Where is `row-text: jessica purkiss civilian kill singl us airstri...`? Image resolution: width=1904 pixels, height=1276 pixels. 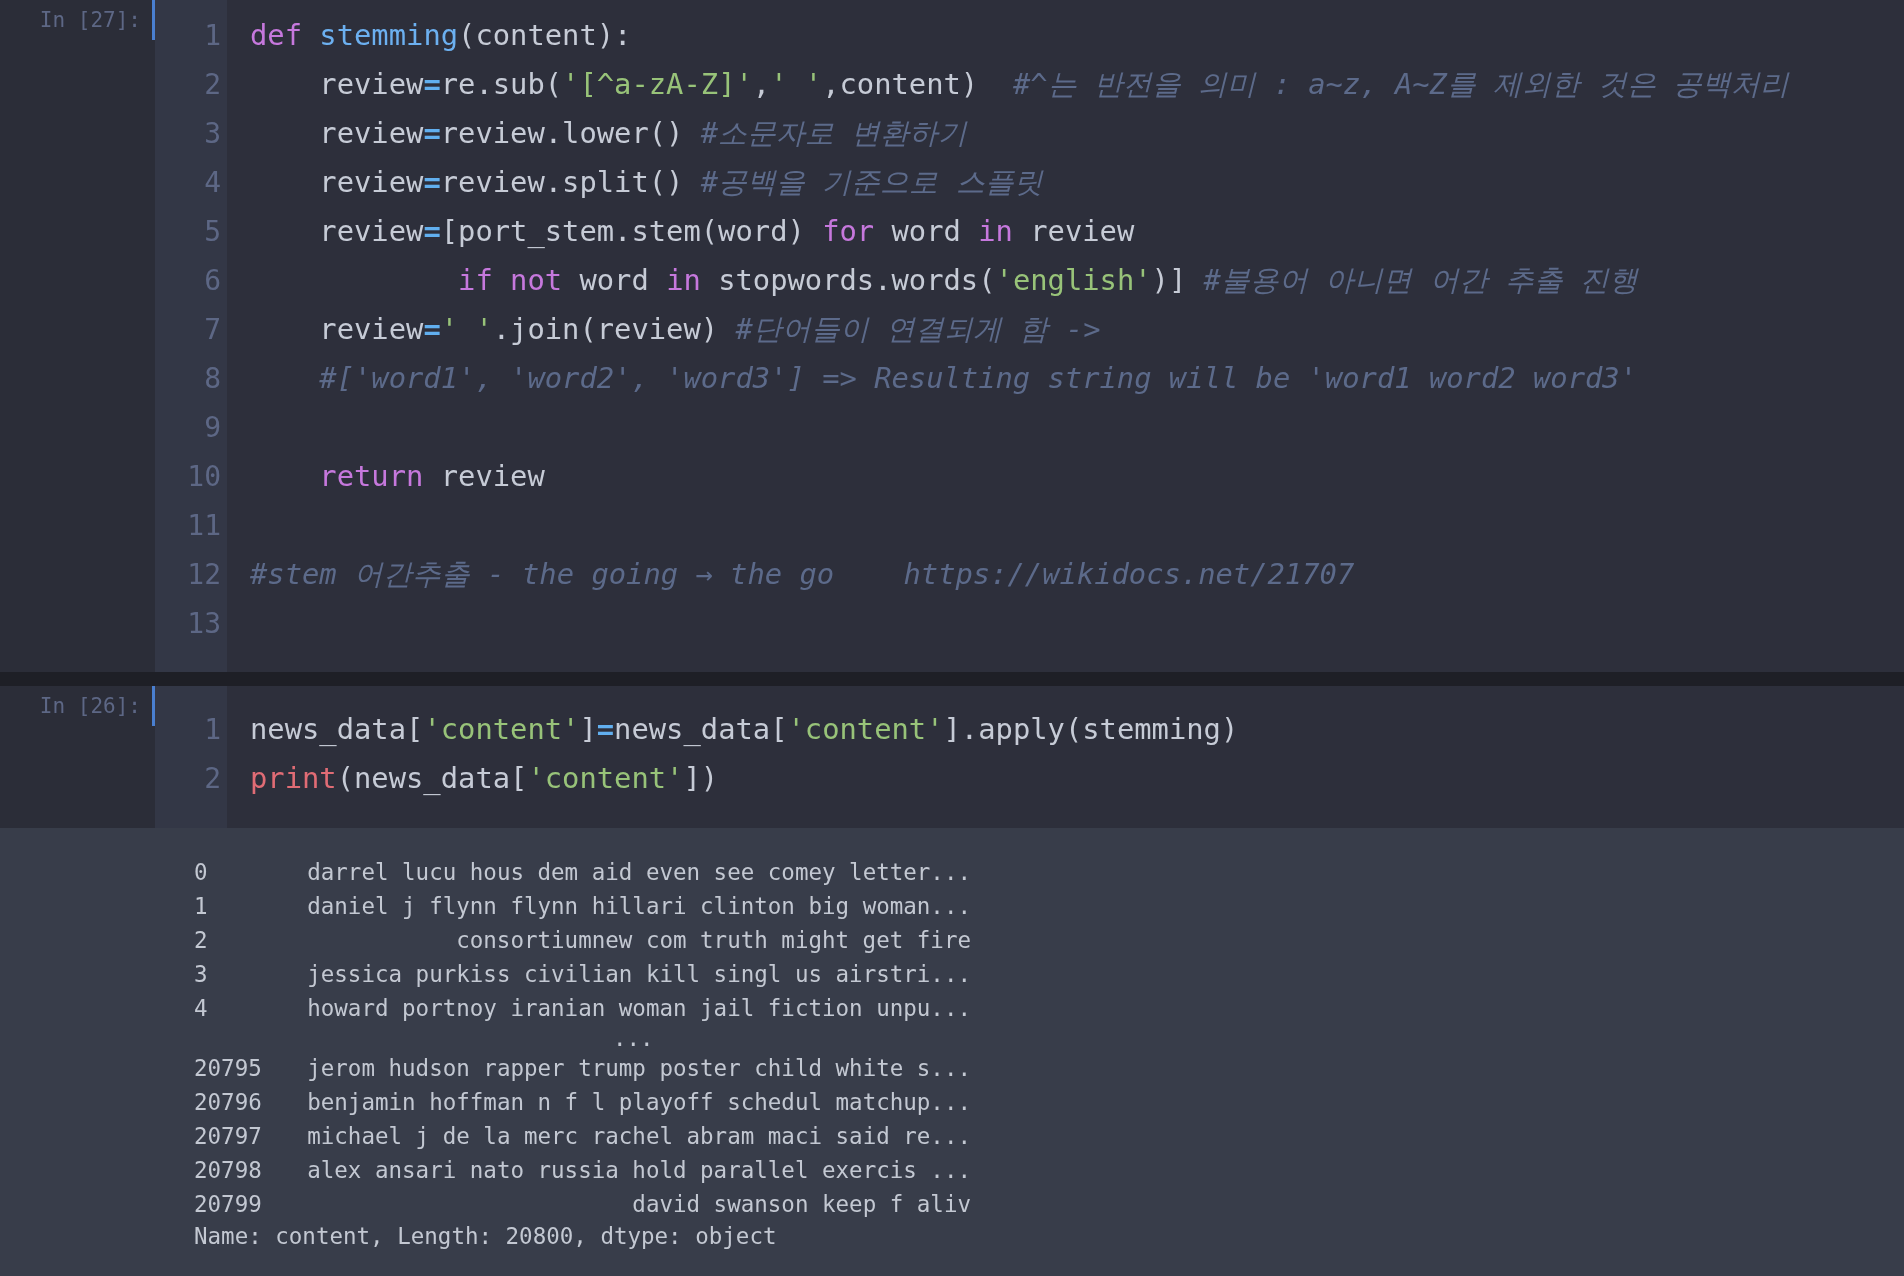
row-text: jessica purkiss civilian kill singl us airstri... is located at coordinates (639, 974).